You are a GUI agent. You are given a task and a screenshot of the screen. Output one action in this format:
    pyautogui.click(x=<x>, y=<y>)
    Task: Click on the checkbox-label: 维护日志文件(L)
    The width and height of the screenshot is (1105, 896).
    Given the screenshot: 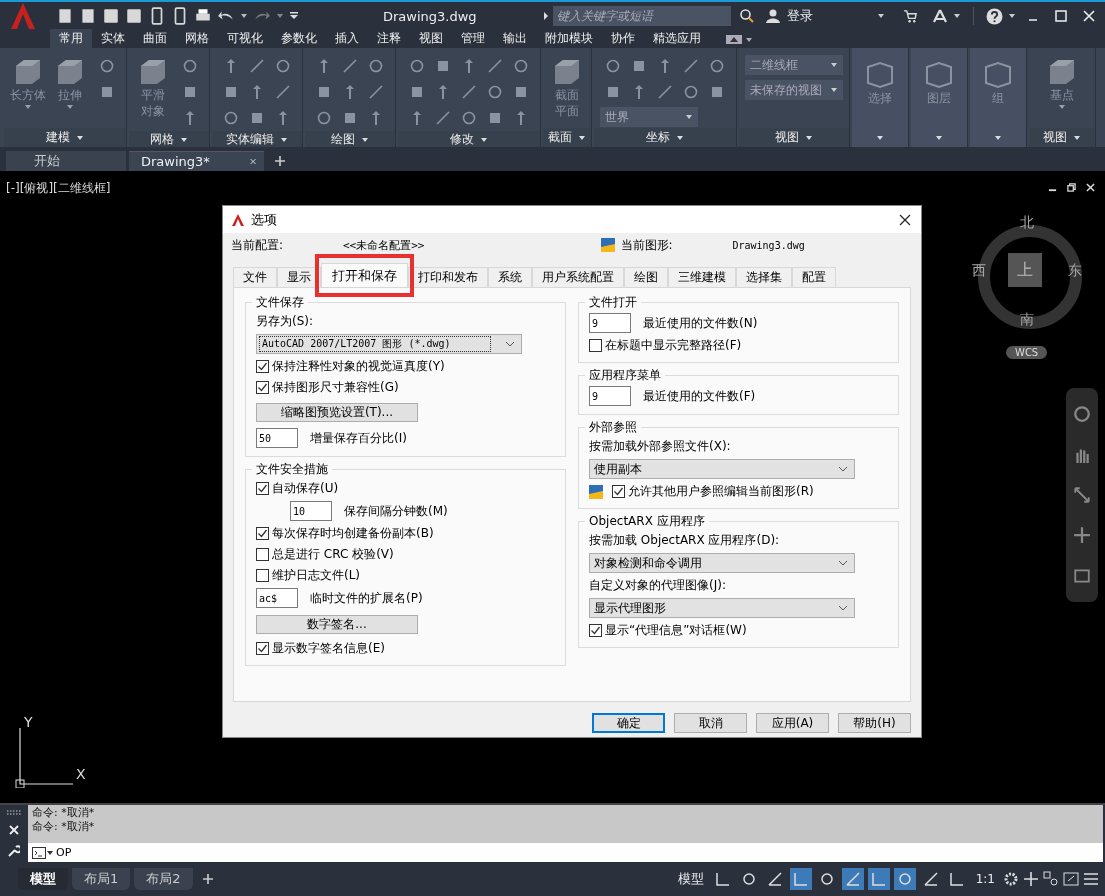 What is the action you would take?
    pyautogui.click(x=316, y=575)
    